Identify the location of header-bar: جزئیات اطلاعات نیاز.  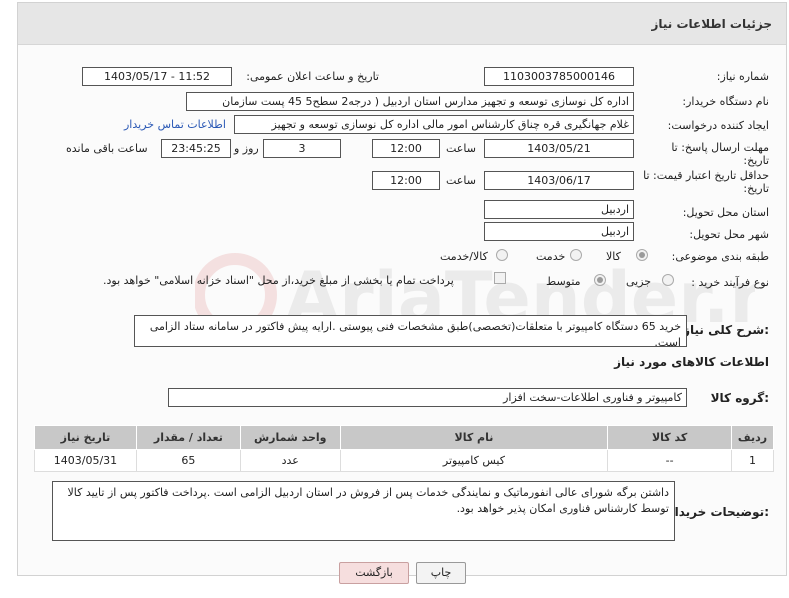
(402, 24).